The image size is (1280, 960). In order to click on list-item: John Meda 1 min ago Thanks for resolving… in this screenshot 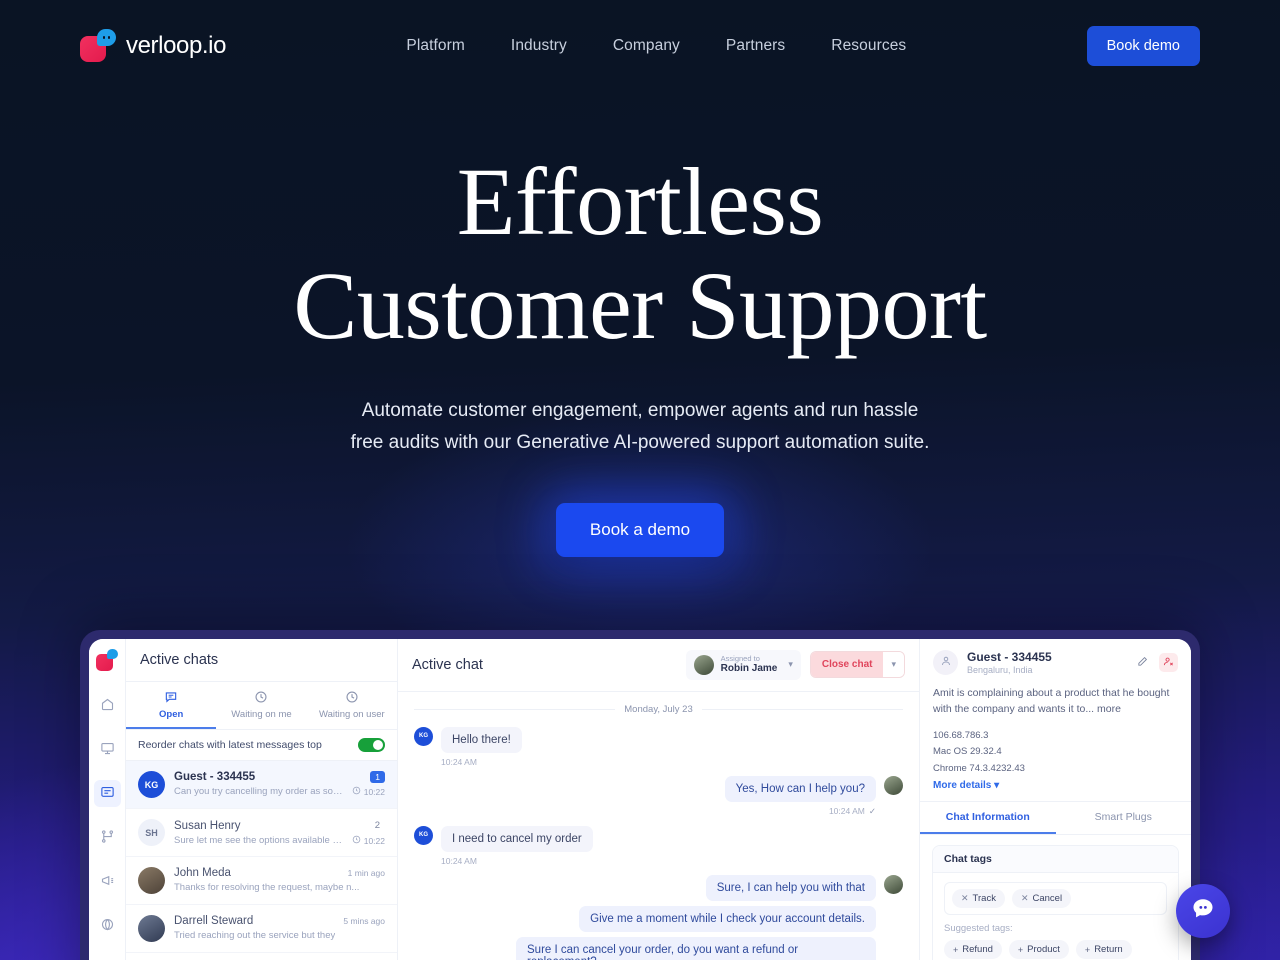, I will do `click(261, 881)`.